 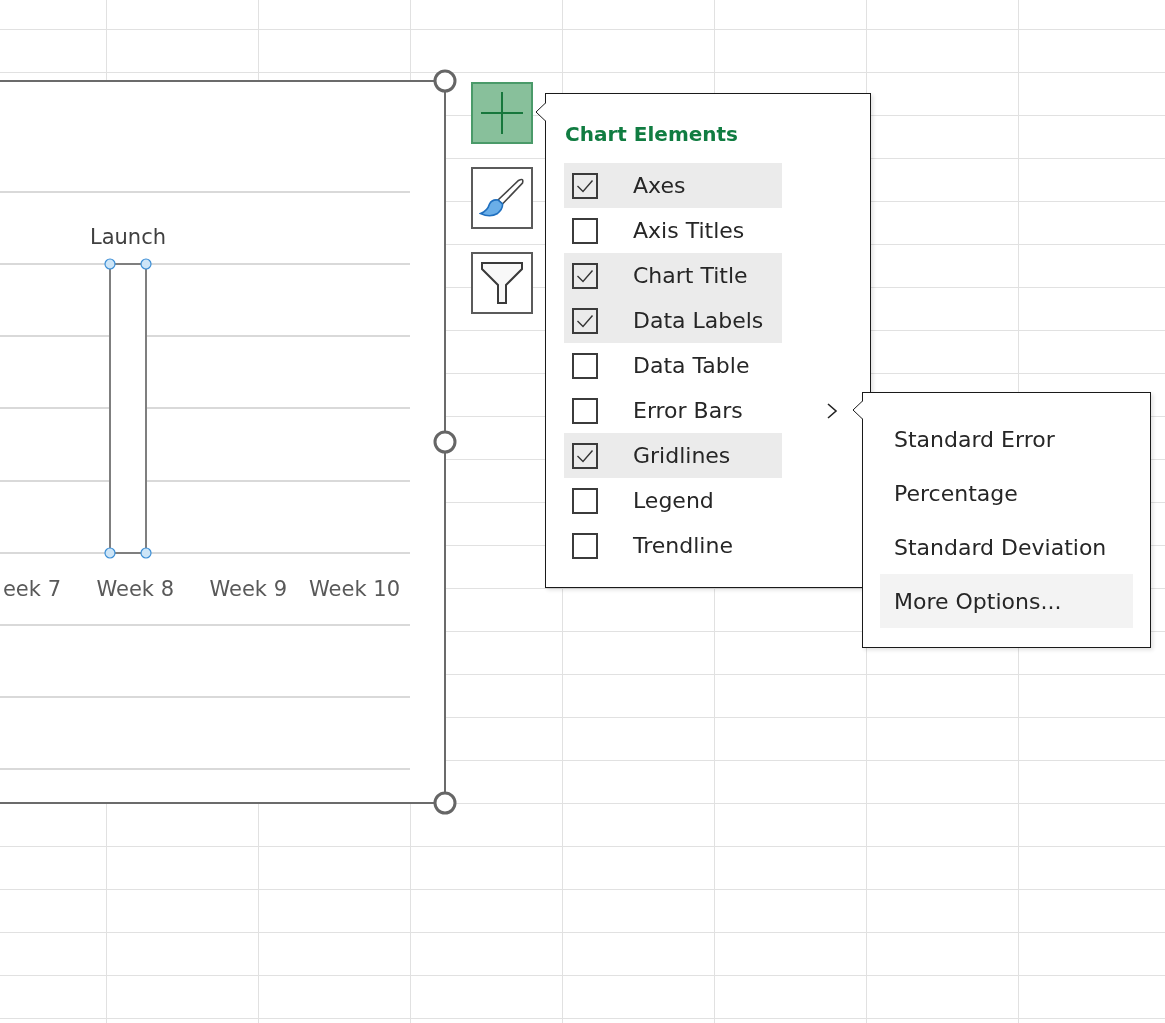 What do you see at coordinates (673, 410) in the screenshot?
I see `chart-element-option: Error Bars` at bounding box center [673, 410].